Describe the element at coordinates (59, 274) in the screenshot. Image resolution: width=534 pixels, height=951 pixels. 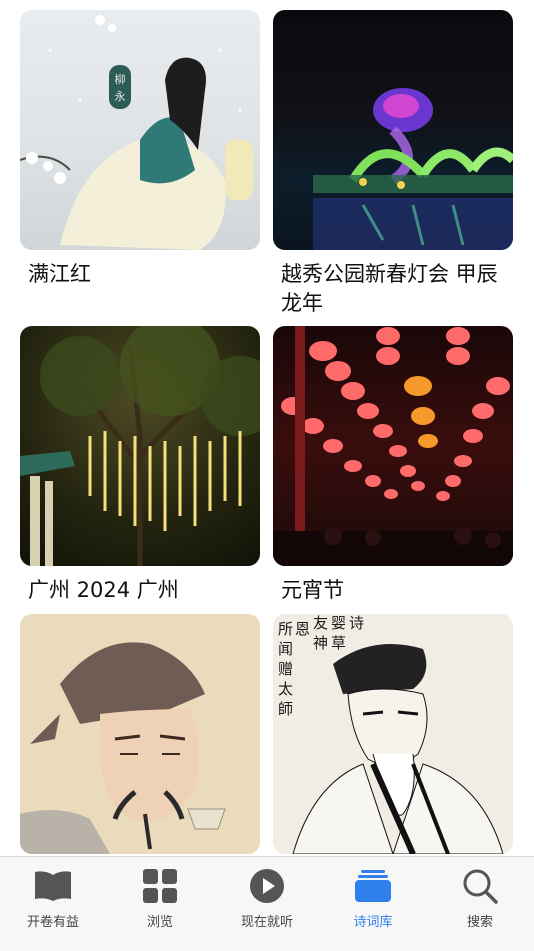
I see `card-title: 满江红` at that location.